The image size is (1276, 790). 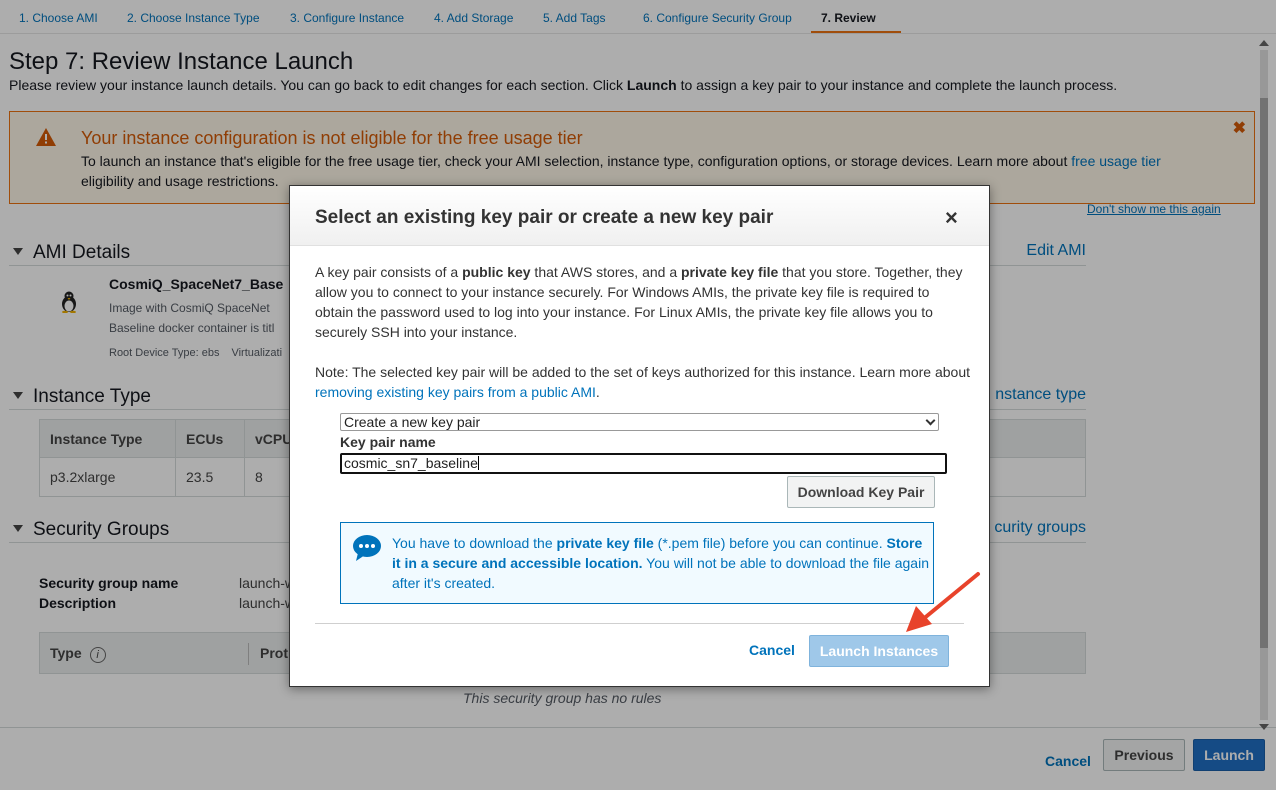 I want to click on chevron-down-icon, so click(x=930, y=420).